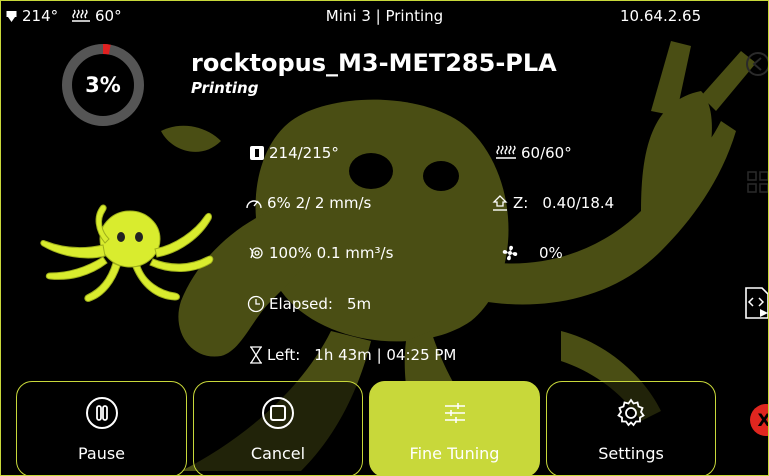 This screenshot has height=476, width=769. Describe the element at coordinates (385, 355) in the screenshot. I see `stat-left-value: 1h 43m | 04:25 PM` at that location.